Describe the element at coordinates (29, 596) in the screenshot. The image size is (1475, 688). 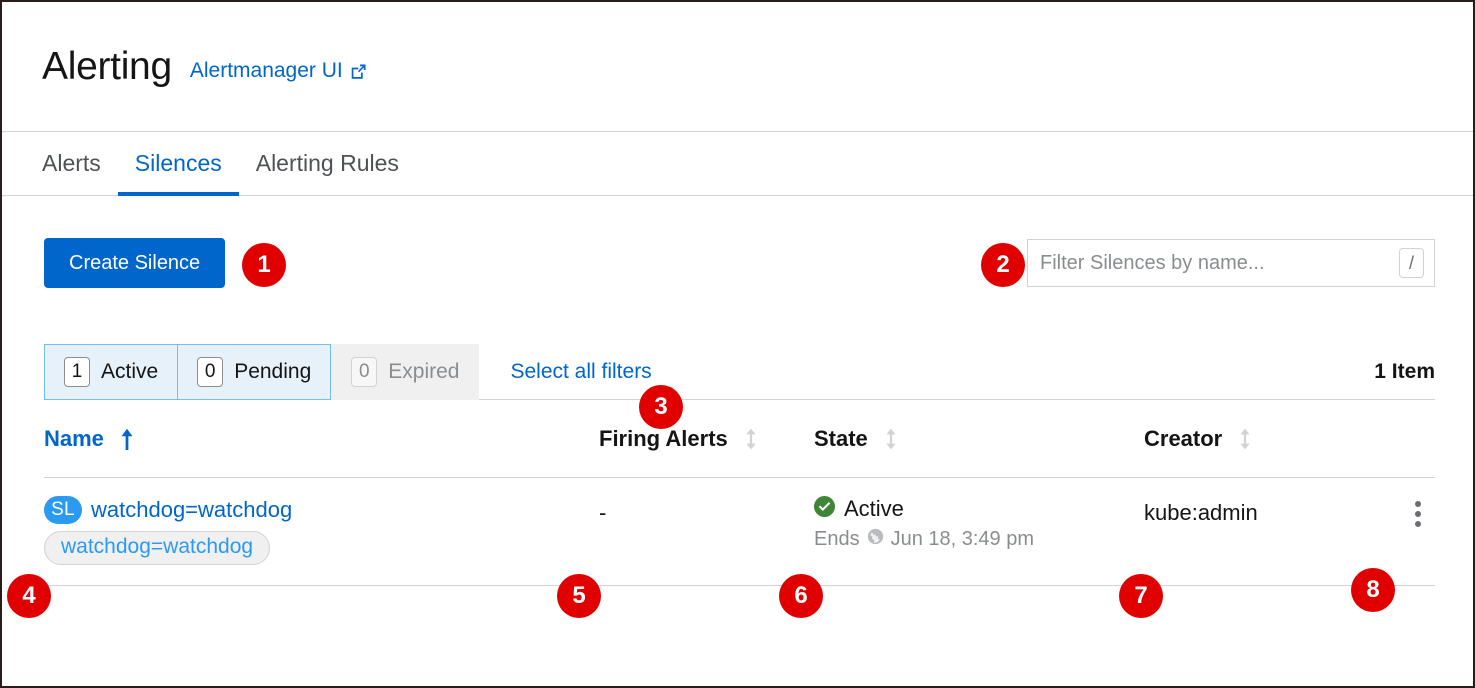
I see `annotation-badge-4: 4` at that location.